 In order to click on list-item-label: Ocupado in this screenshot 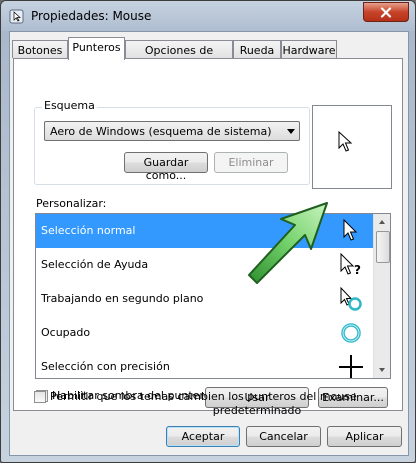, I will do `click(66, 332)`.